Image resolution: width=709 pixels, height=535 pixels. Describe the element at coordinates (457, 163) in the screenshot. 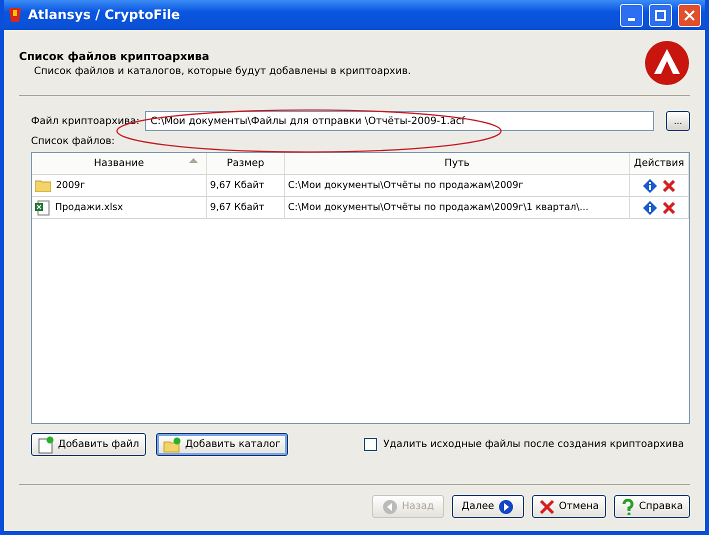

I see `column-header: Путь` at that location.